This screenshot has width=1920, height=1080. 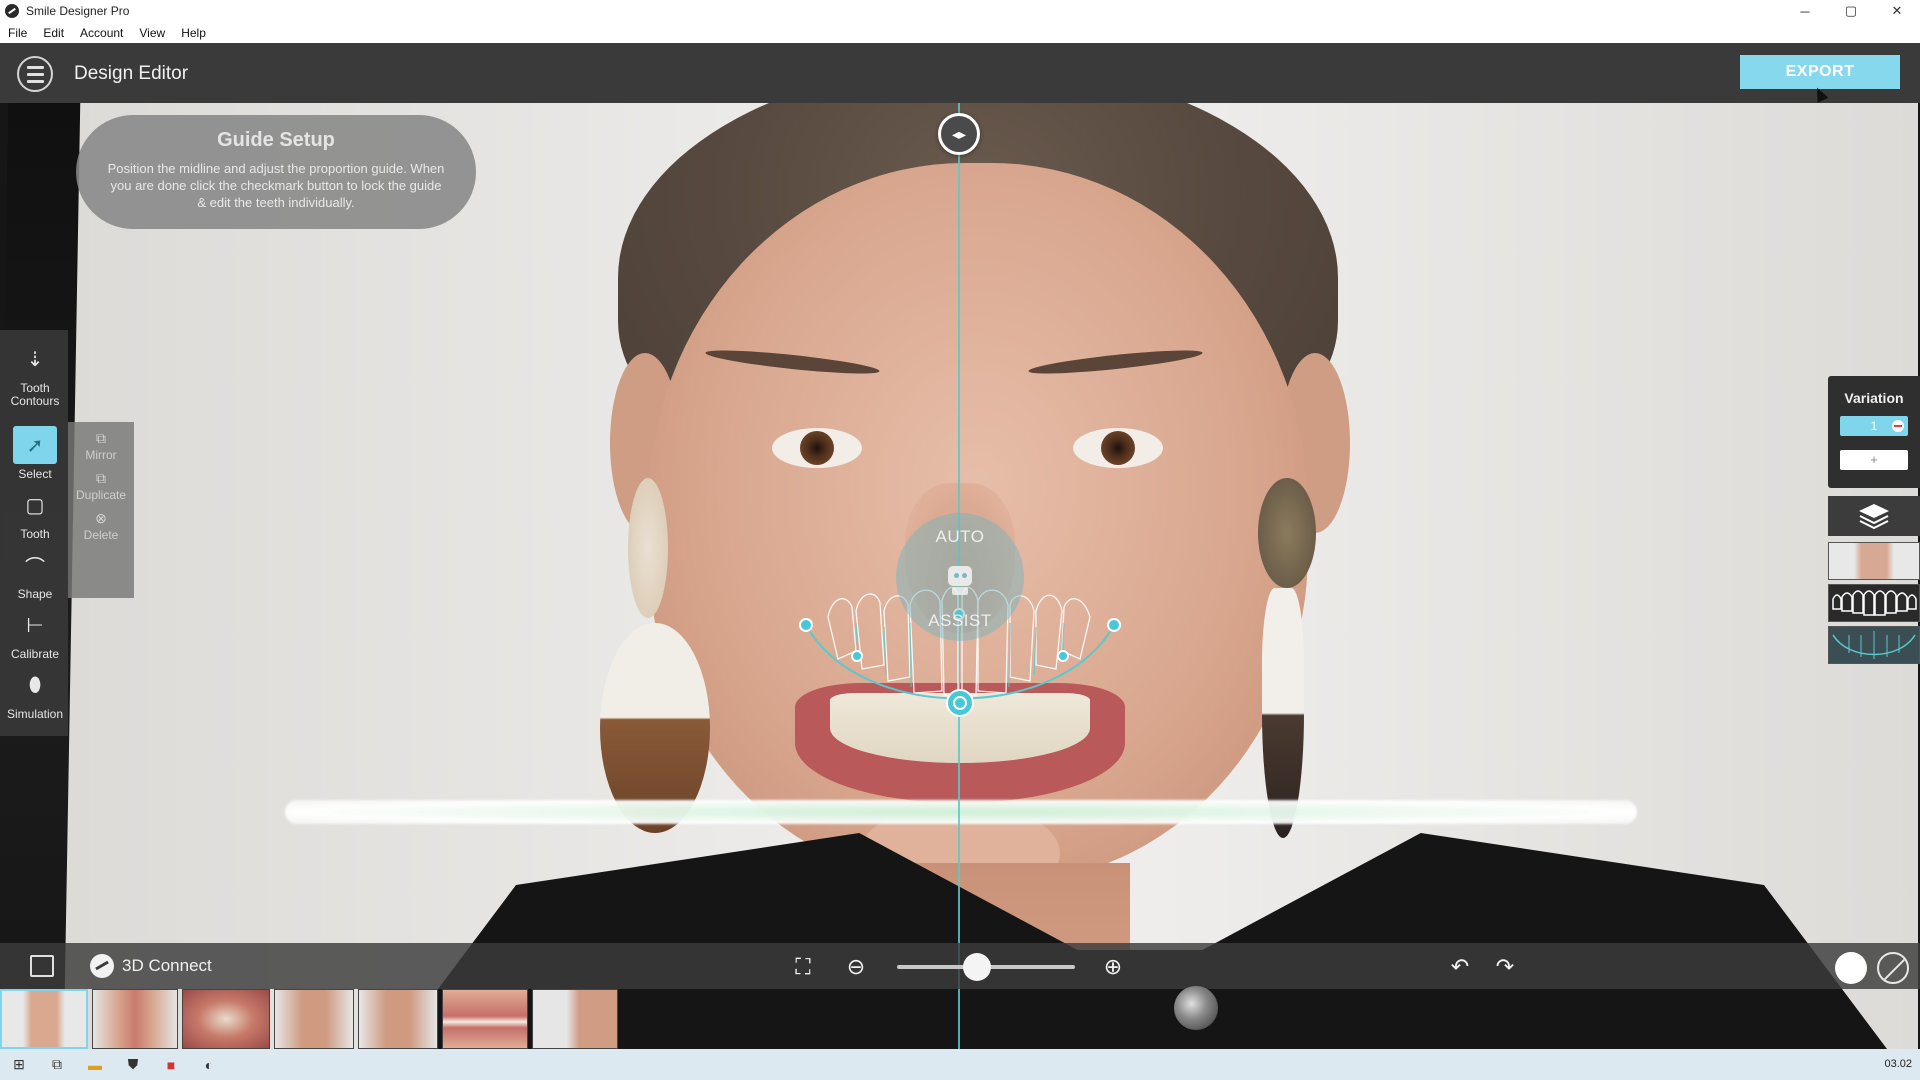 I want to click on layer-thumb-guide, so click(x=1874, y=645).